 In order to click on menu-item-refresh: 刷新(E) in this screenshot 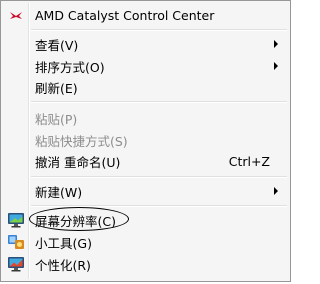, I will do `click(145, 87)`.